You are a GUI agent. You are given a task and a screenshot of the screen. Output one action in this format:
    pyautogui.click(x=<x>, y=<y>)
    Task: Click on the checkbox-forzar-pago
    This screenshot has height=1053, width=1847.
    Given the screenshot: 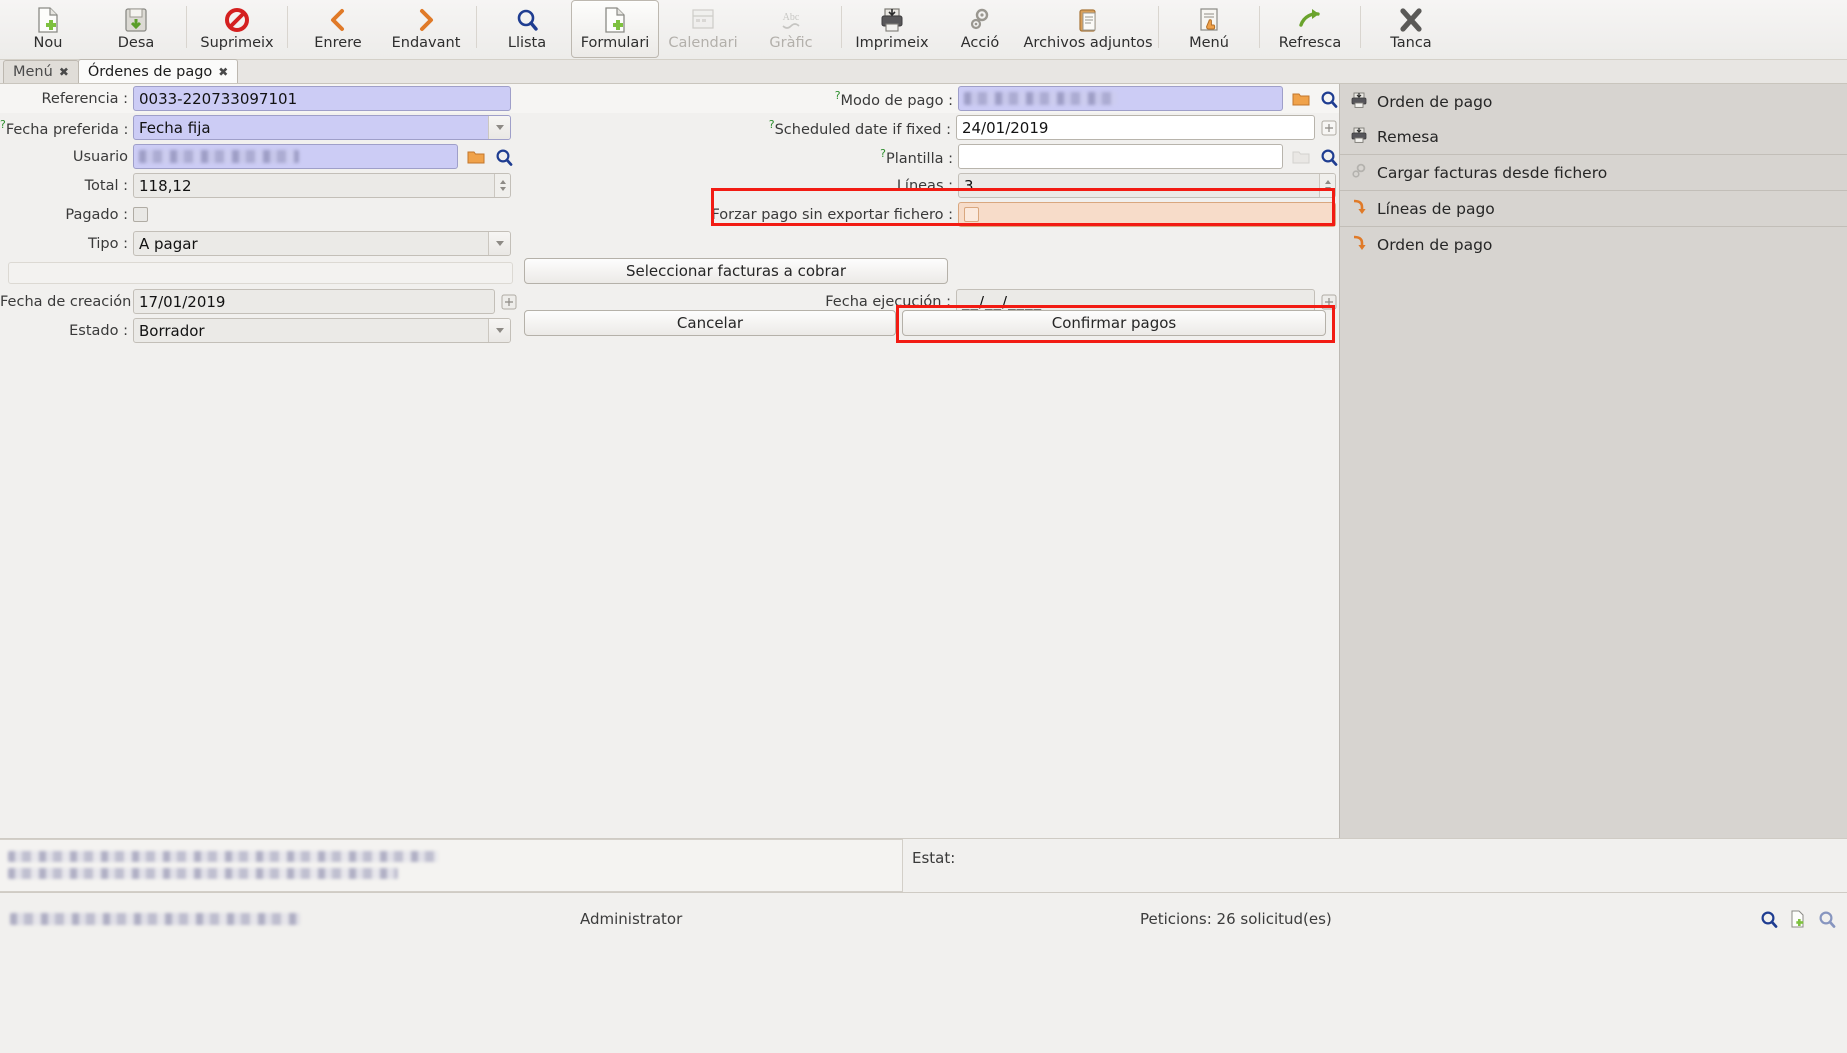 What is the action you would take?
    pyautogui.click(x=971, y=214)
    